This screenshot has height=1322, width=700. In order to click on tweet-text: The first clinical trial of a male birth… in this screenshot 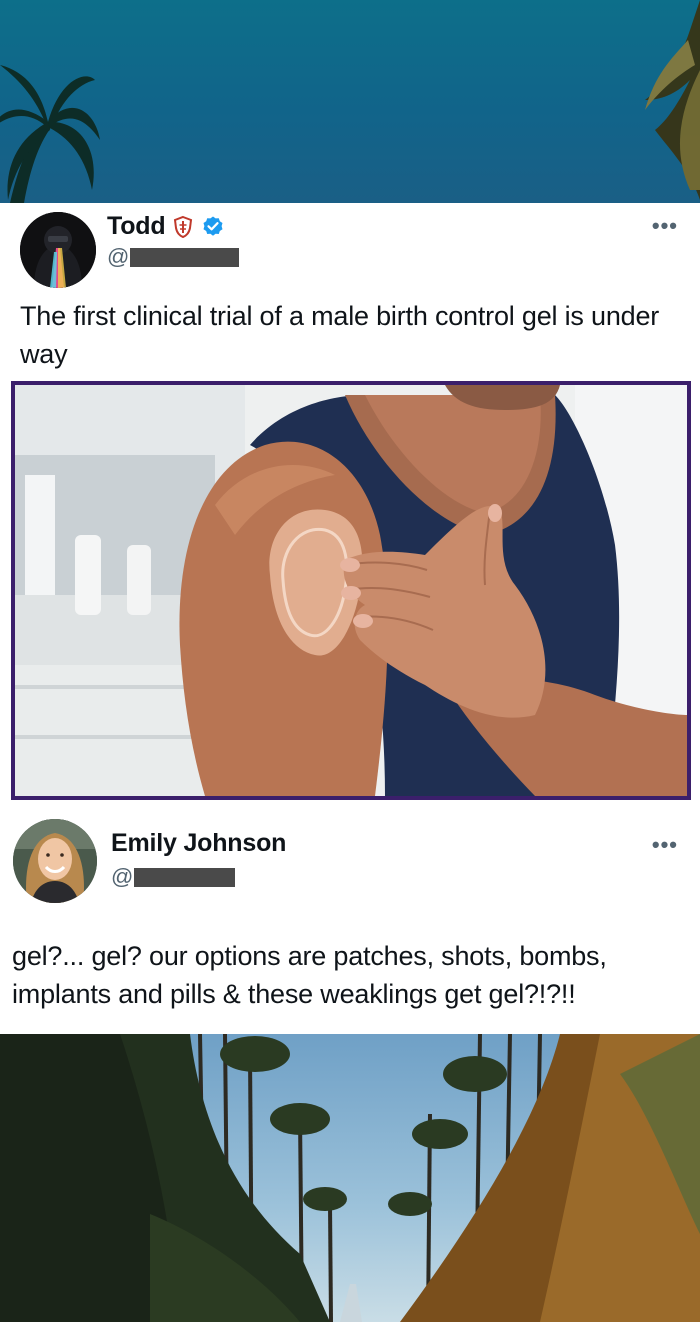, I will do `click(340, 335)`.